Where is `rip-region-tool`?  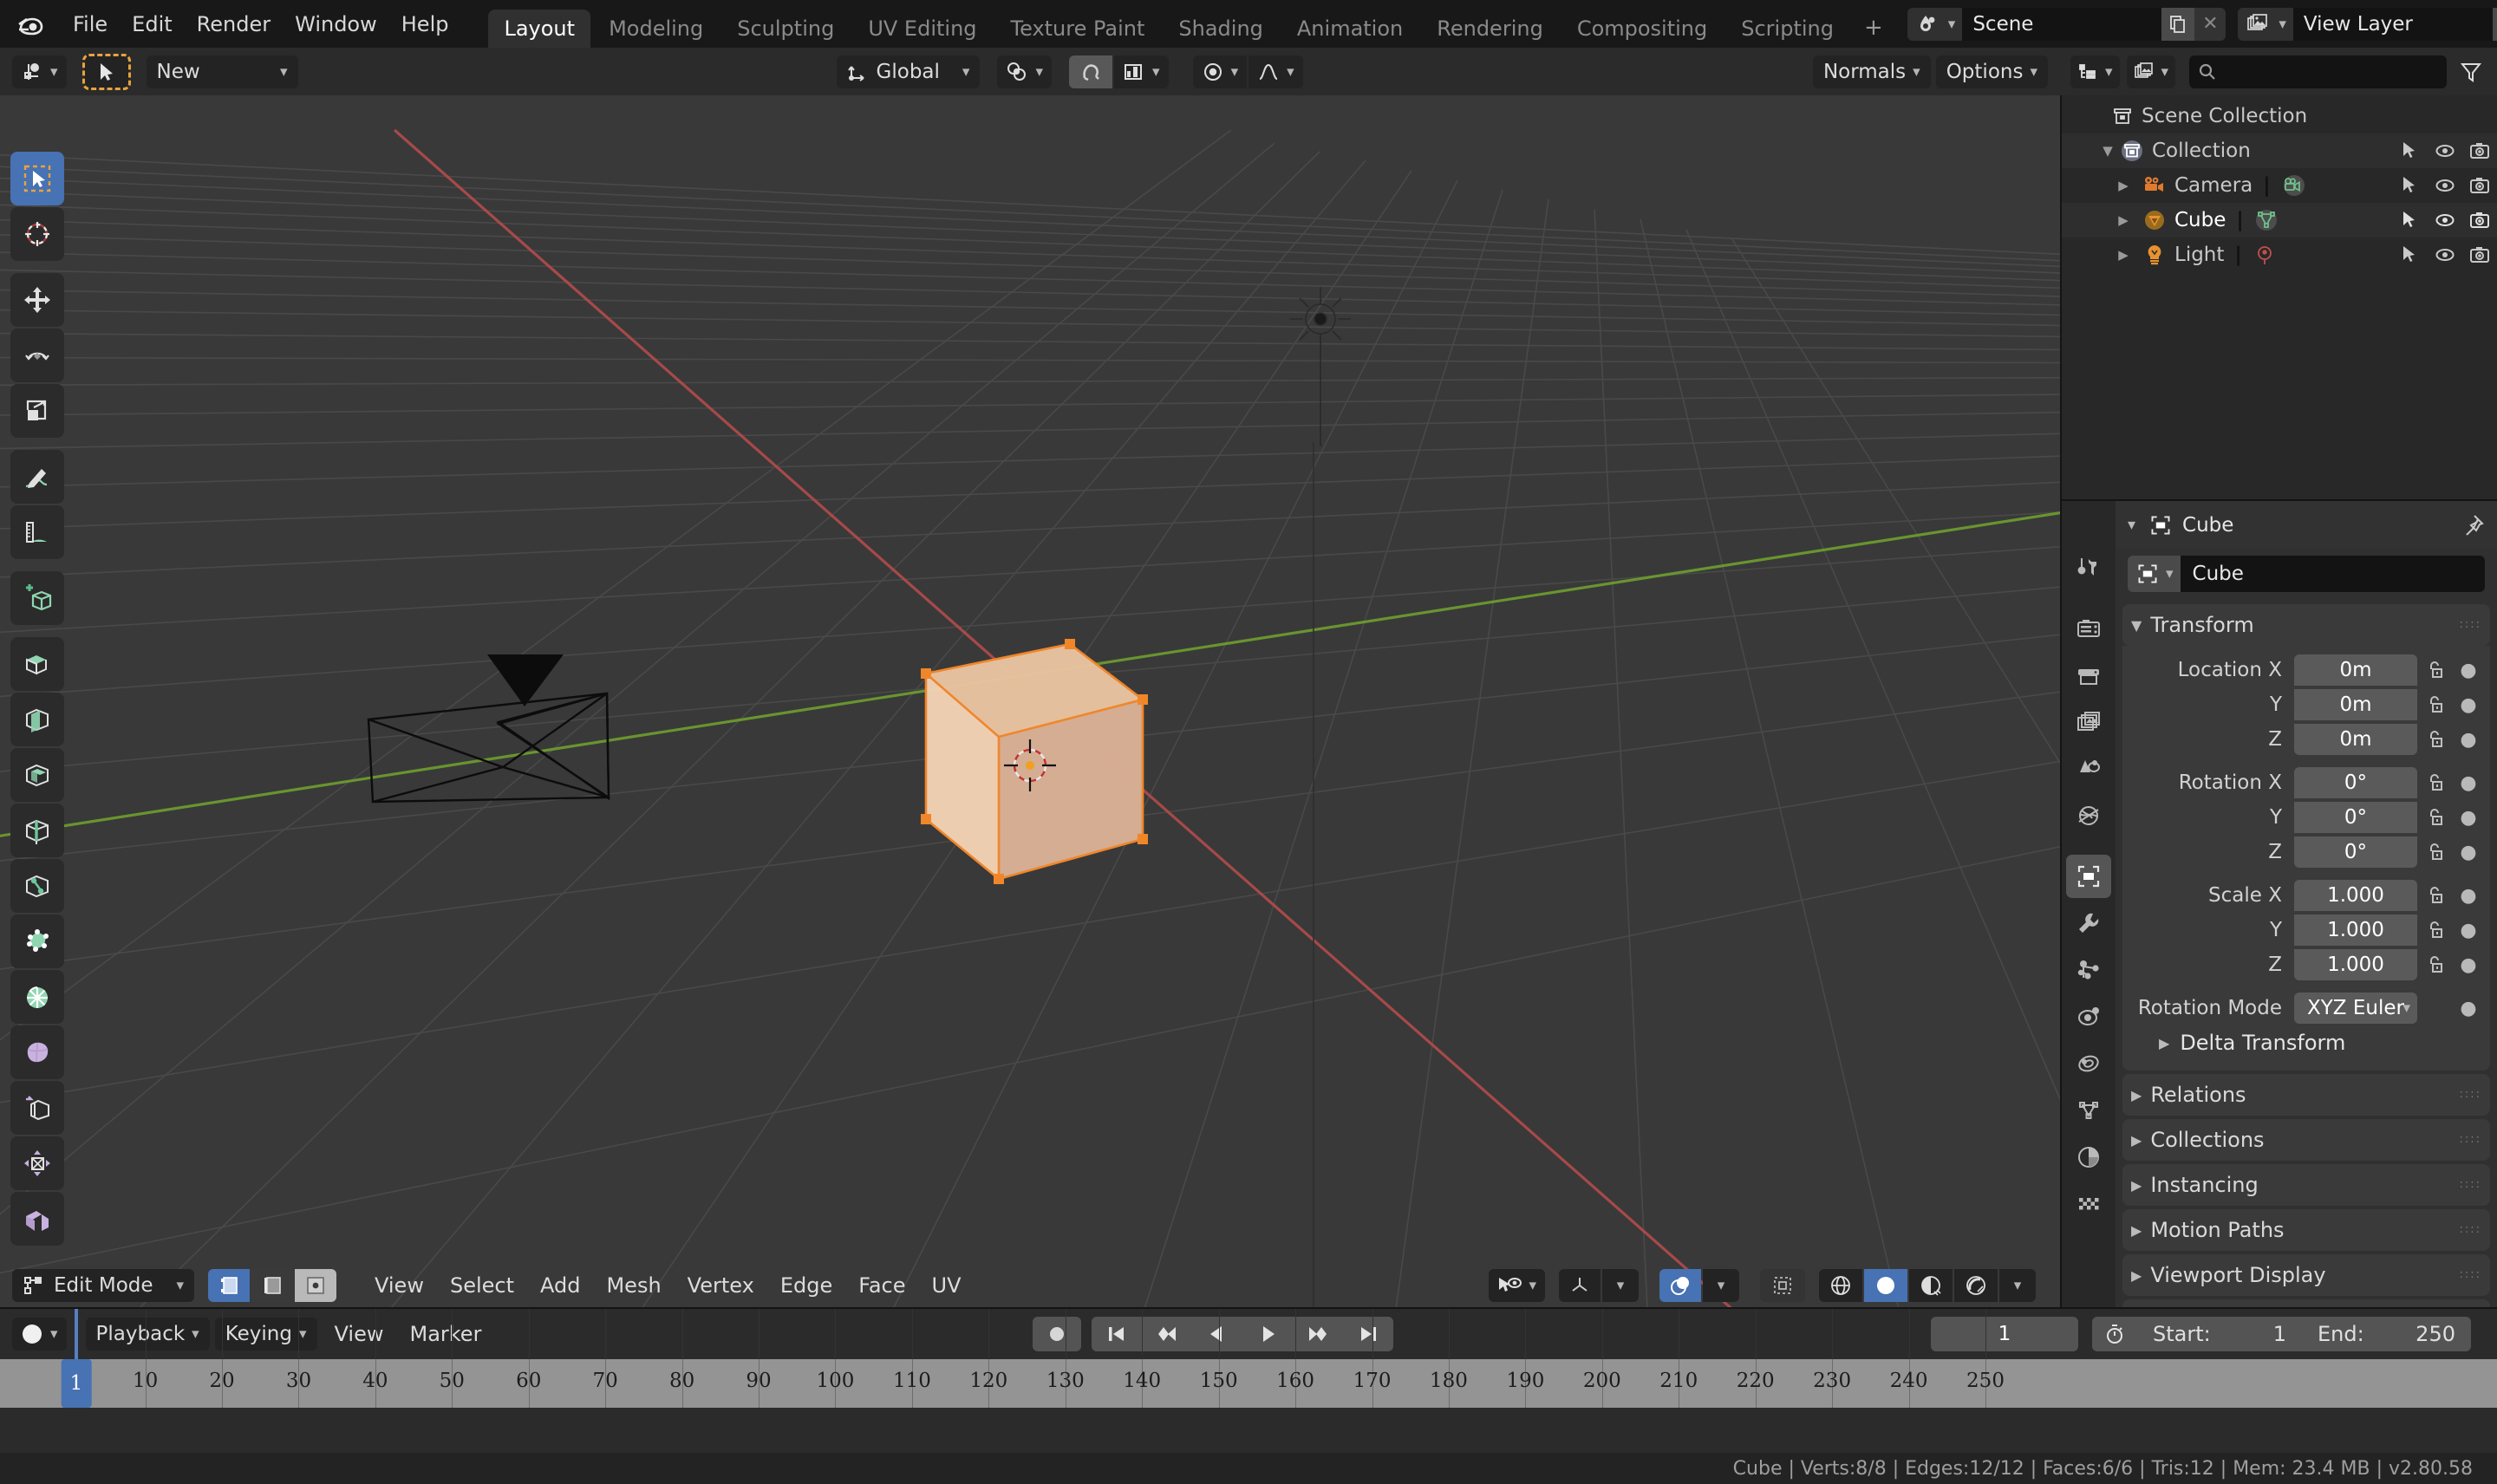
rip-region-tool is located at coordinates (37, 1219).